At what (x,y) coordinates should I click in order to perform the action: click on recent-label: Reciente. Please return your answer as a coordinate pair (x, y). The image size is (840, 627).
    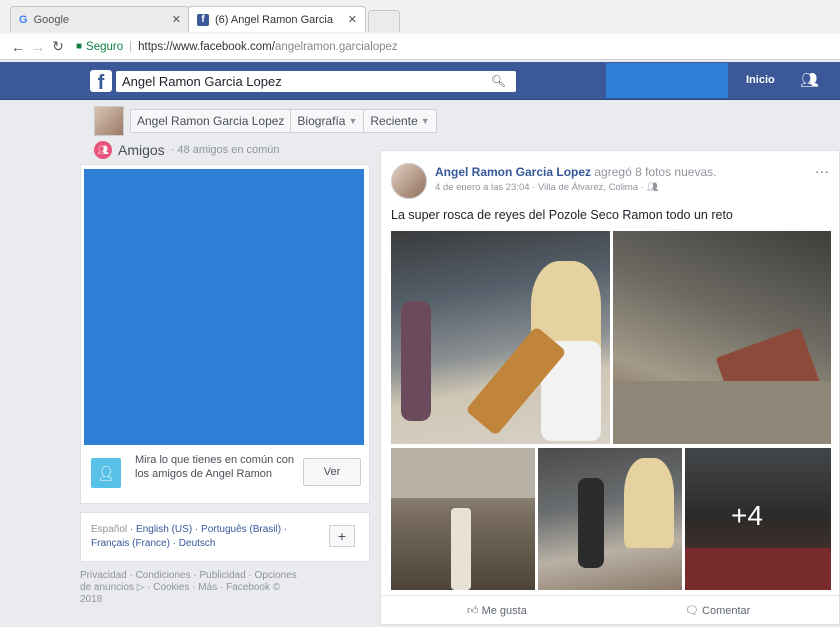
    Looking at the image, I should click on (394, 121).